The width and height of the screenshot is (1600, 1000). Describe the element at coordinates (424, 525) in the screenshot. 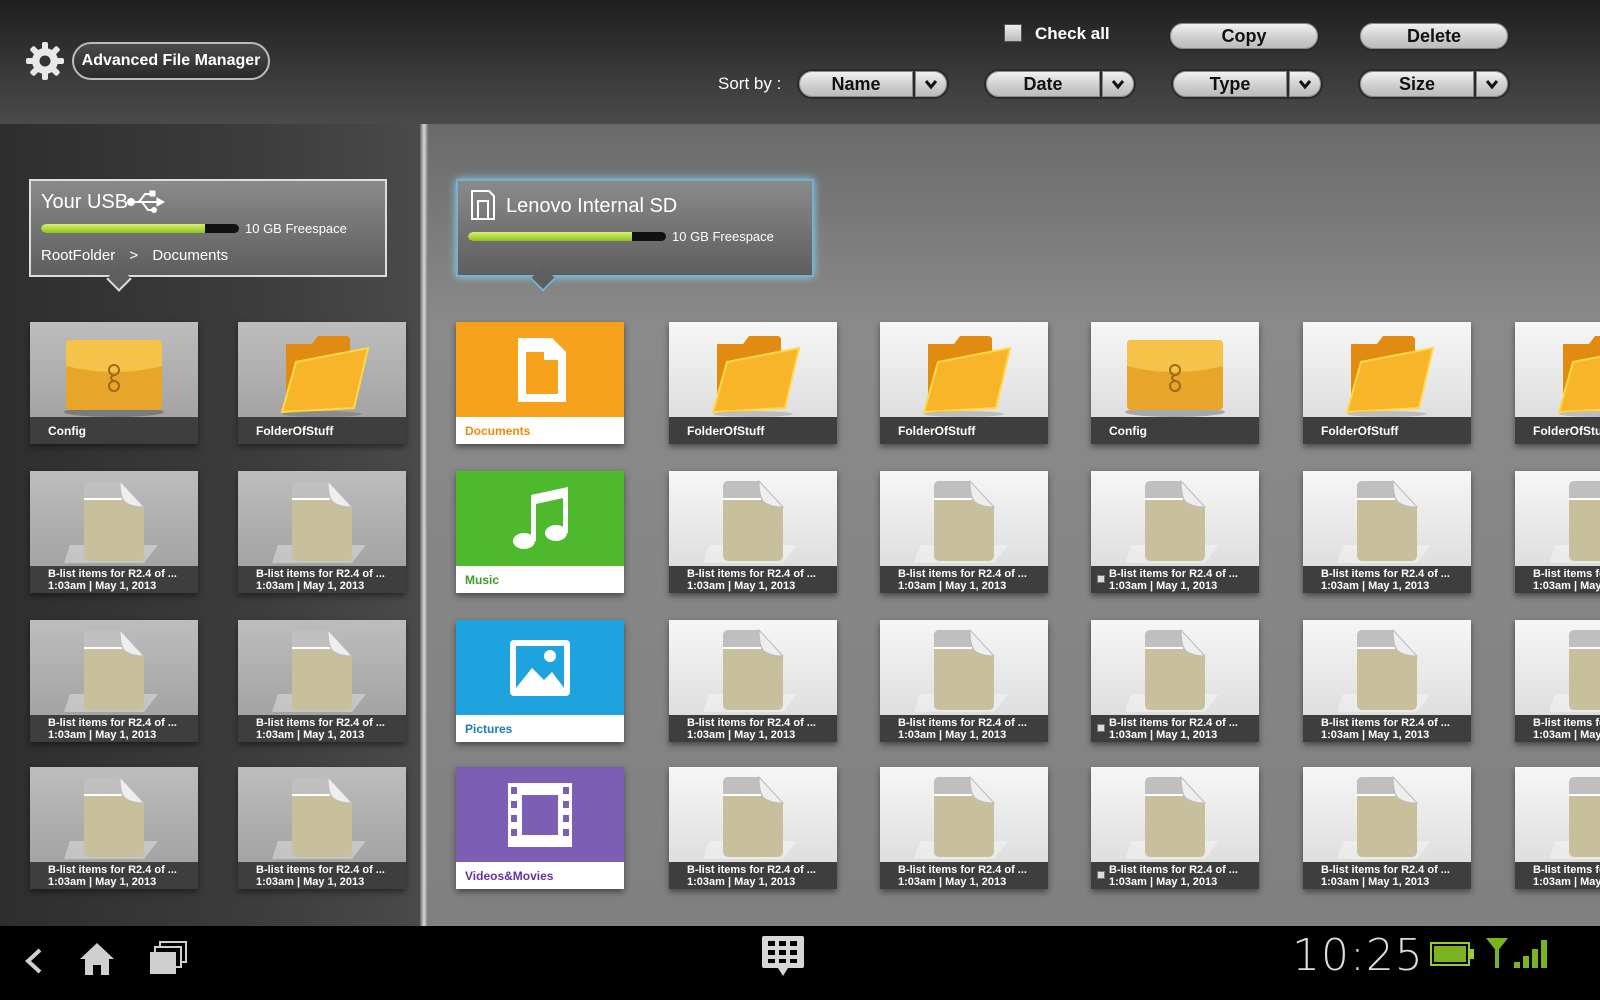

I see `pane-divider` at that location.